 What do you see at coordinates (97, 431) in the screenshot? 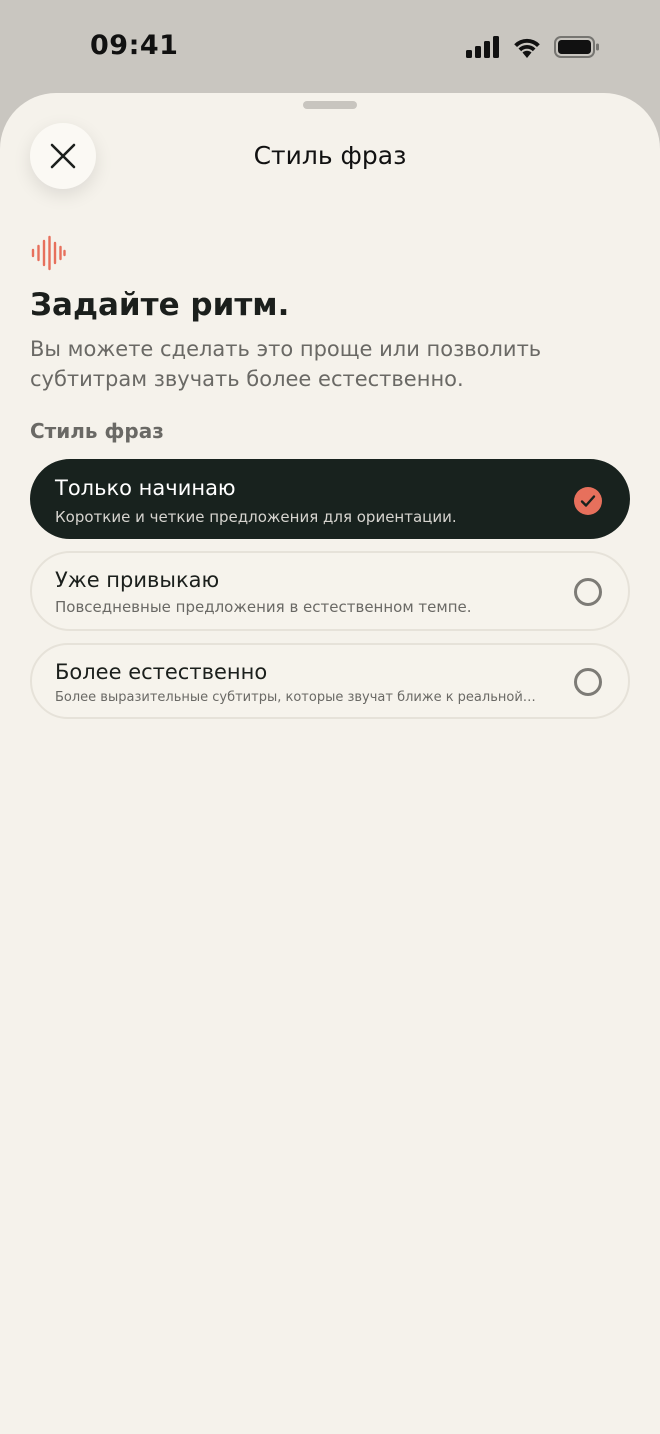
I see `section-label: Стиль фраз` at bounding box center [97, 431].